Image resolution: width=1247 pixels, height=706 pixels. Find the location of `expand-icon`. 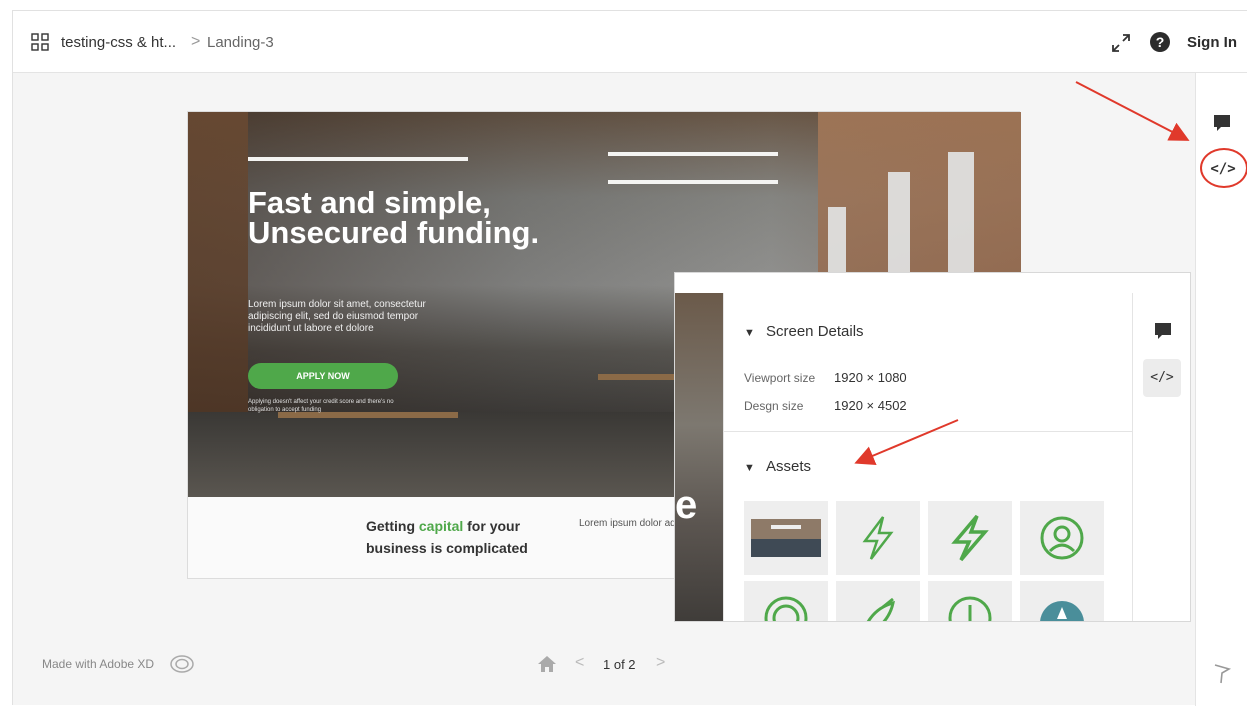

expand-icon is located at coordinates (1121, 43).